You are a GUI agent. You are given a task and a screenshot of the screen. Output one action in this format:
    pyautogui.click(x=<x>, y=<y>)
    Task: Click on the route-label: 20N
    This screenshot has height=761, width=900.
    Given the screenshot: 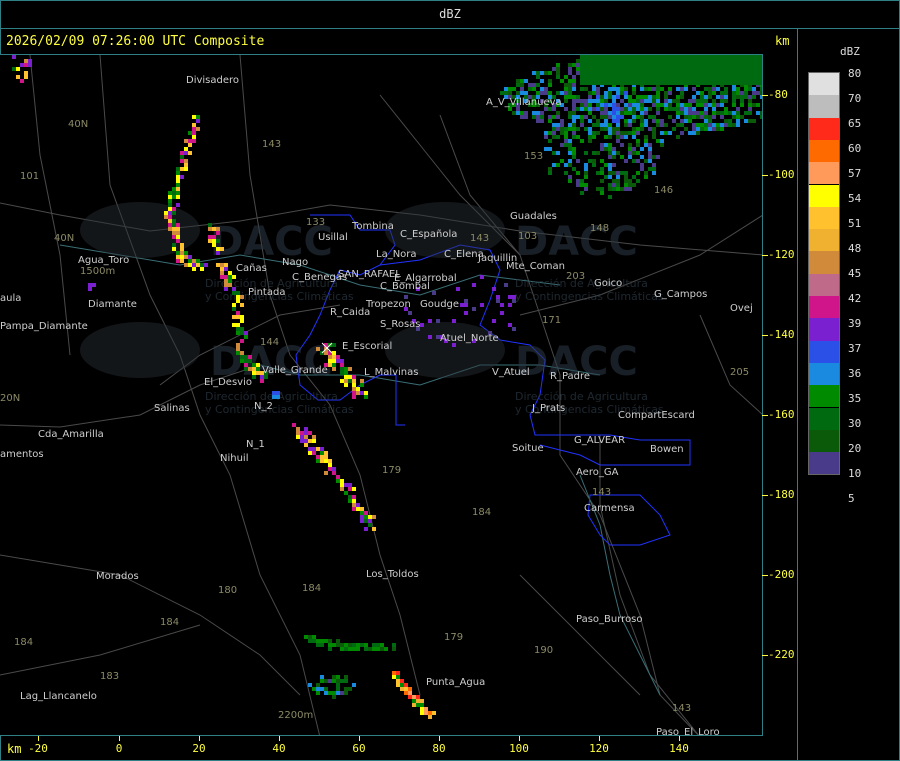 What is the action you would take?
    pyautogui.click(x=10, y=398)
    